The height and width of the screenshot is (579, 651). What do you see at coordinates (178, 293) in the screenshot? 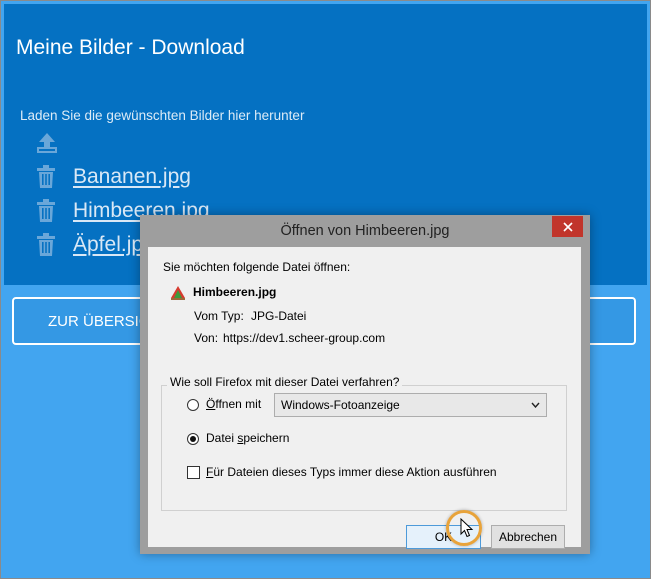
I see `jpg-file-icon` at bounding box center [178, 293].